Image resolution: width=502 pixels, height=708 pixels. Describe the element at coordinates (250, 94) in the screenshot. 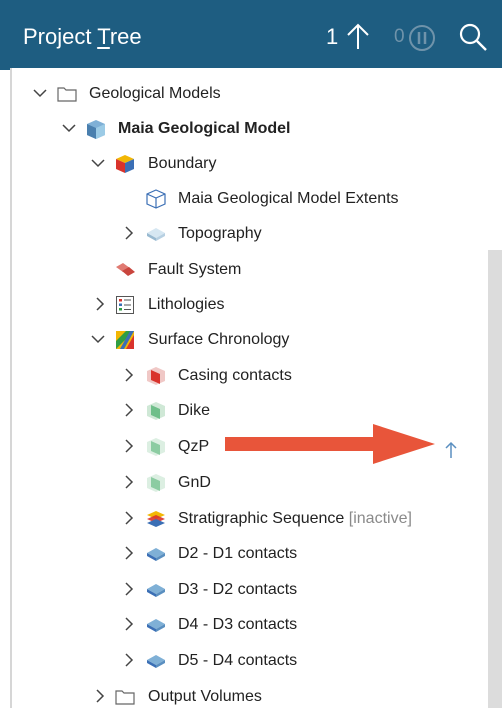

I see `tree-item-geological-models: Geological Models` at that location.